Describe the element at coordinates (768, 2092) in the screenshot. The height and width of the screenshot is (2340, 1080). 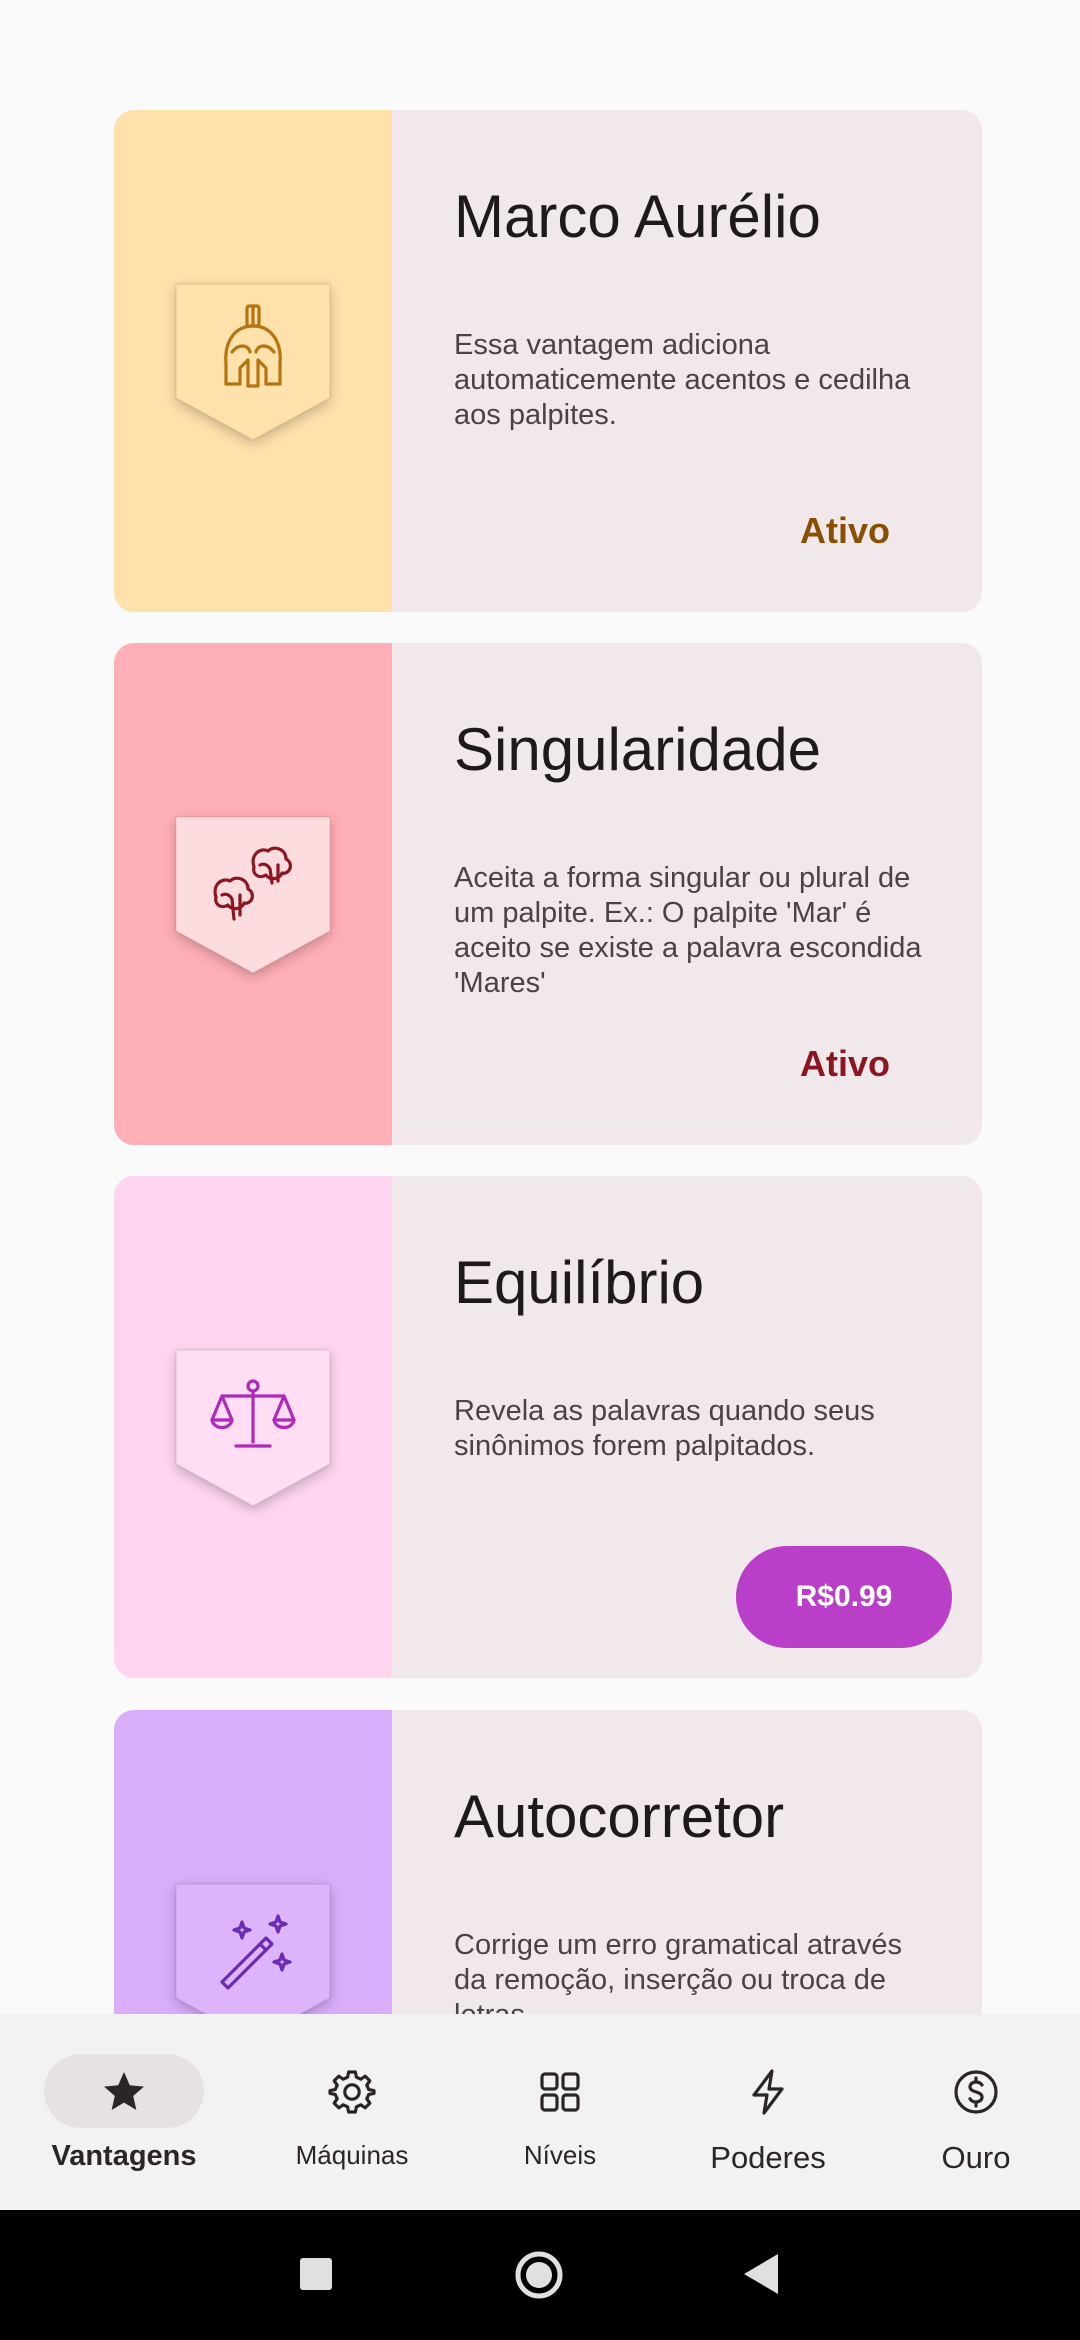
I see `lightning-icon` at that location.